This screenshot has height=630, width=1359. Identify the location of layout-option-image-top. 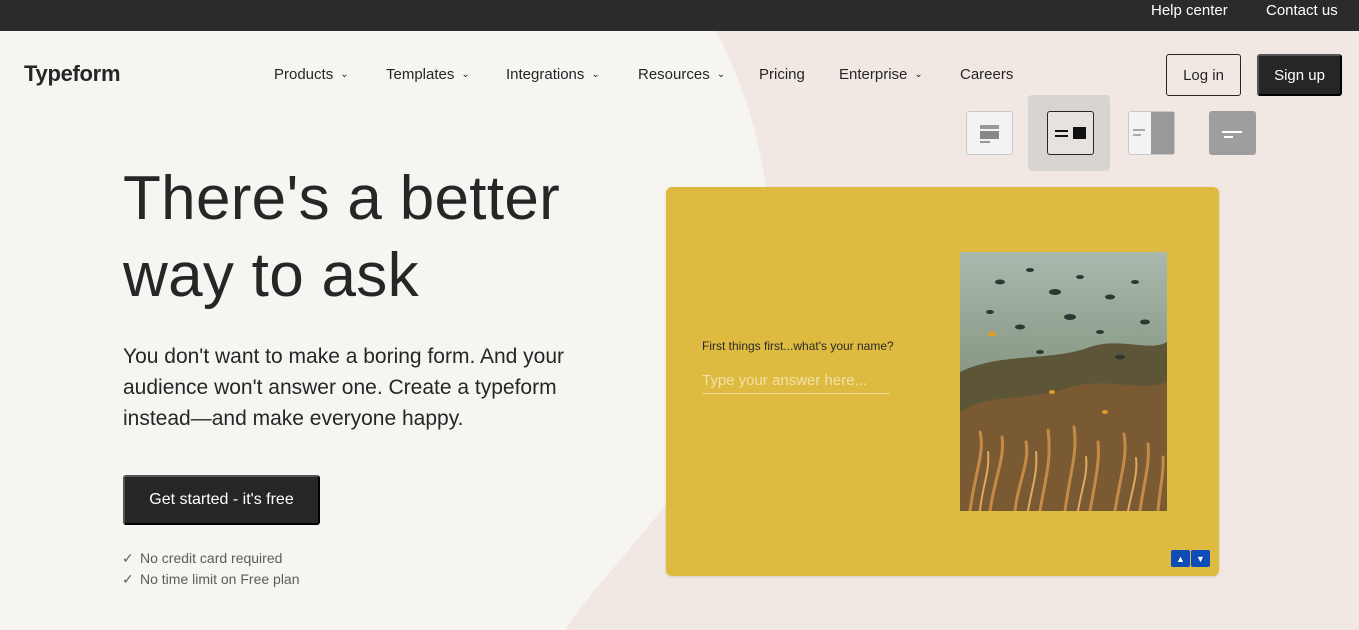
(989, 133).